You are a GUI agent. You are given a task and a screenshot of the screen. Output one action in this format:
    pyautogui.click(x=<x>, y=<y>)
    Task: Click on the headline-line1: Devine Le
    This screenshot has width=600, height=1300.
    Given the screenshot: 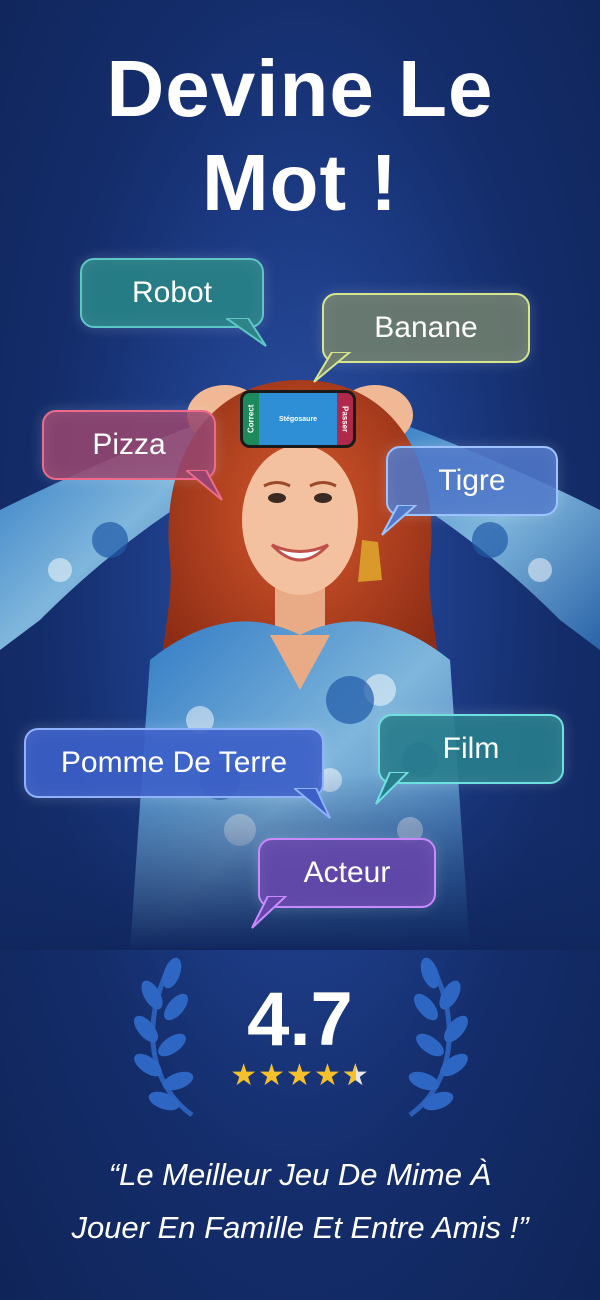 What is the action you would take?
    pyautogui.click(x=300, y=88)
    